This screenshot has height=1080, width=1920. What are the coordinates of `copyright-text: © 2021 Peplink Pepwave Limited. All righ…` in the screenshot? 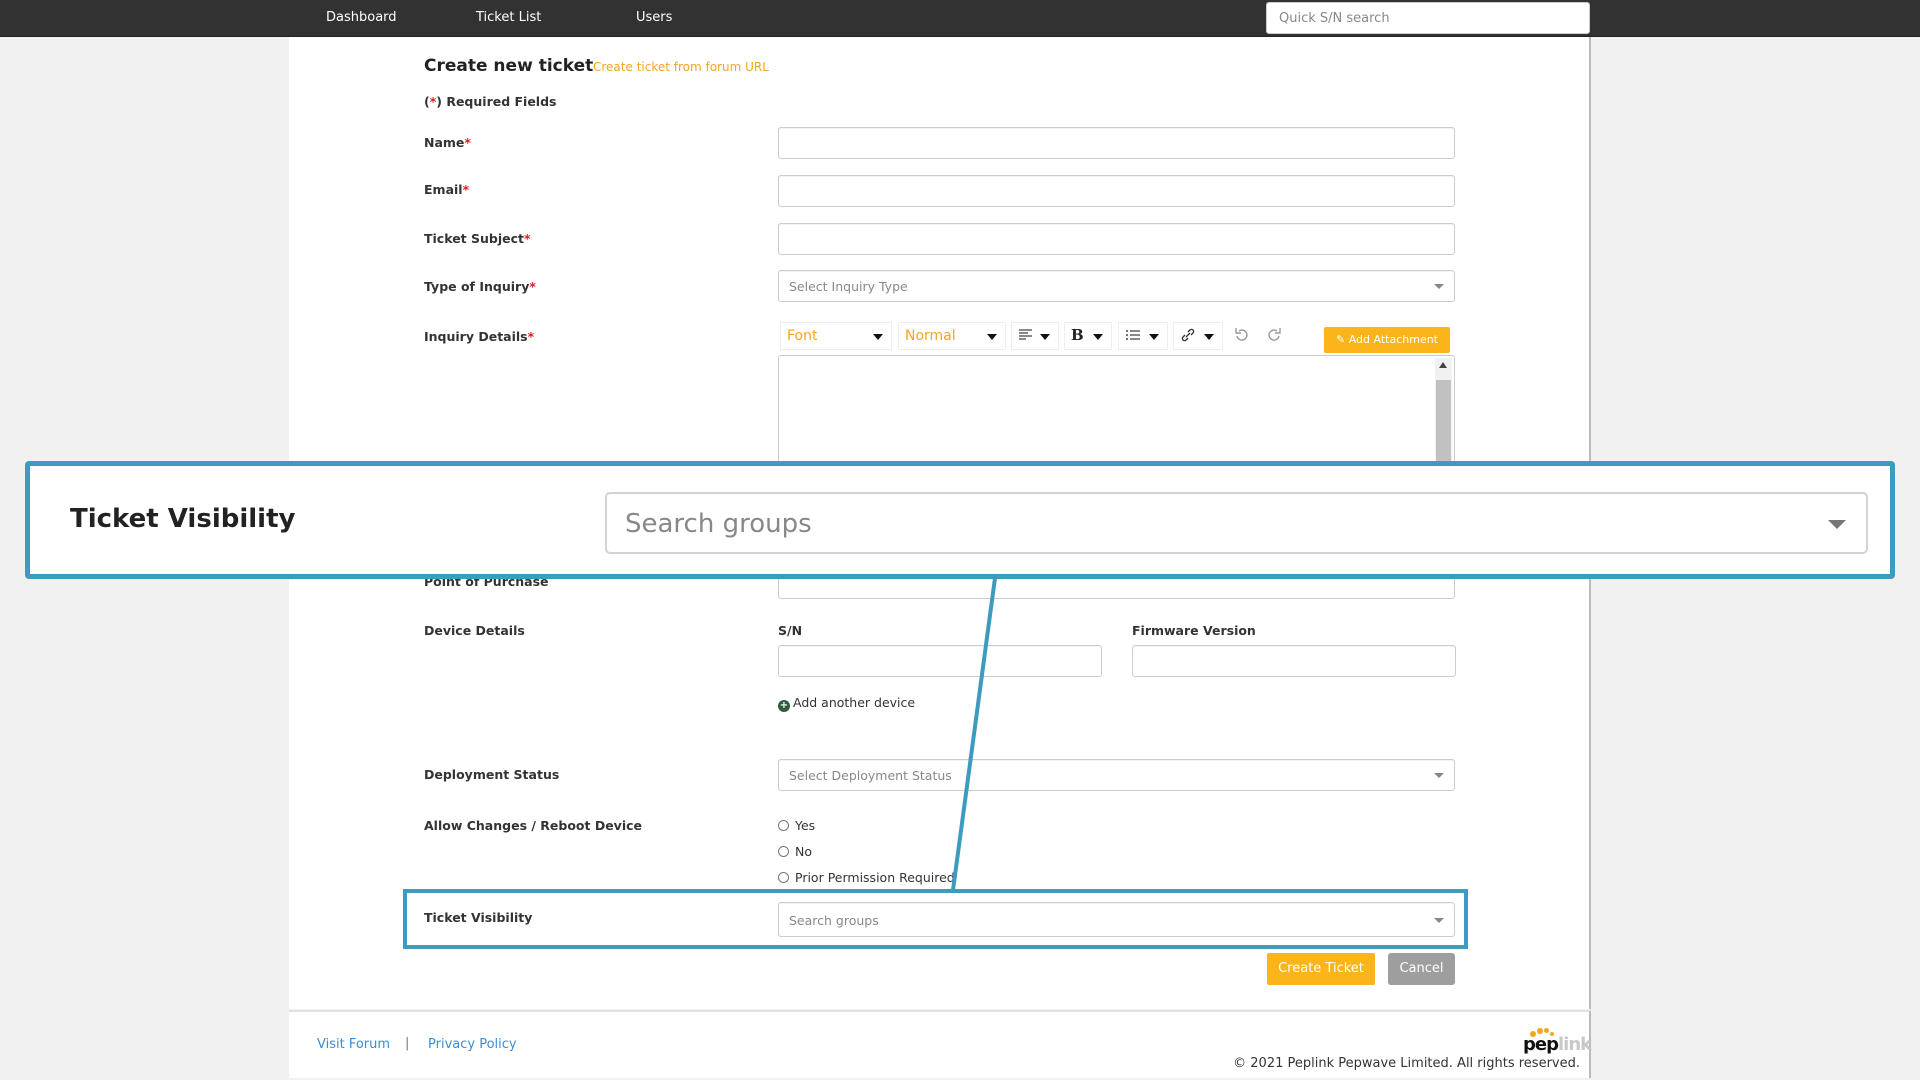 It's located at (1406, 1063).